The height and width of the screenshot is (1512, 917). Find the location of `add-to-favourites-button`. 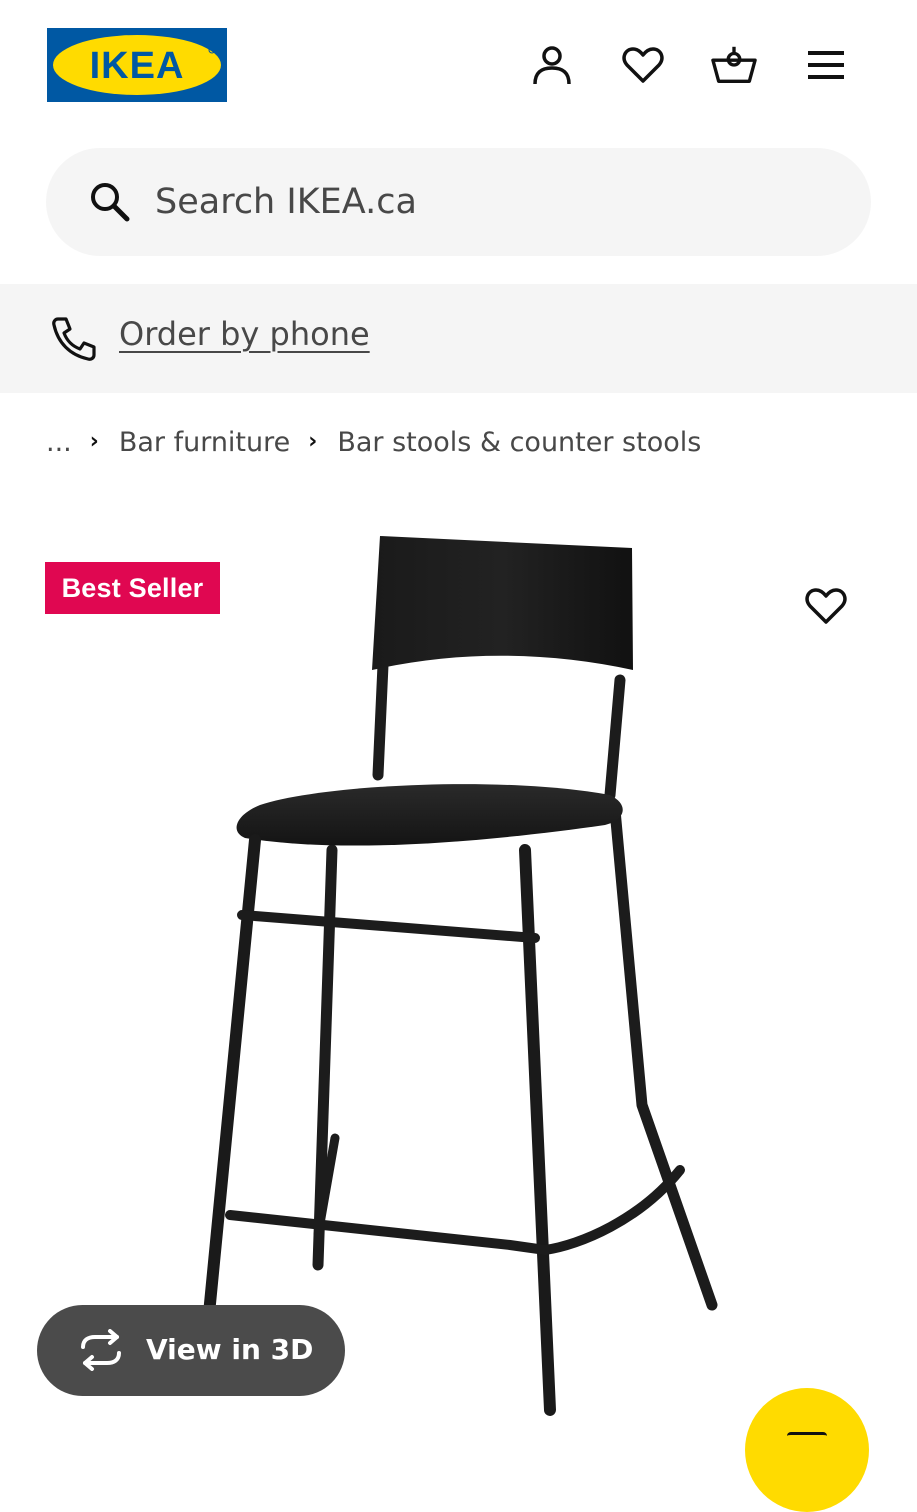

add-to-favourites-button is located at coordinates (826, 606).